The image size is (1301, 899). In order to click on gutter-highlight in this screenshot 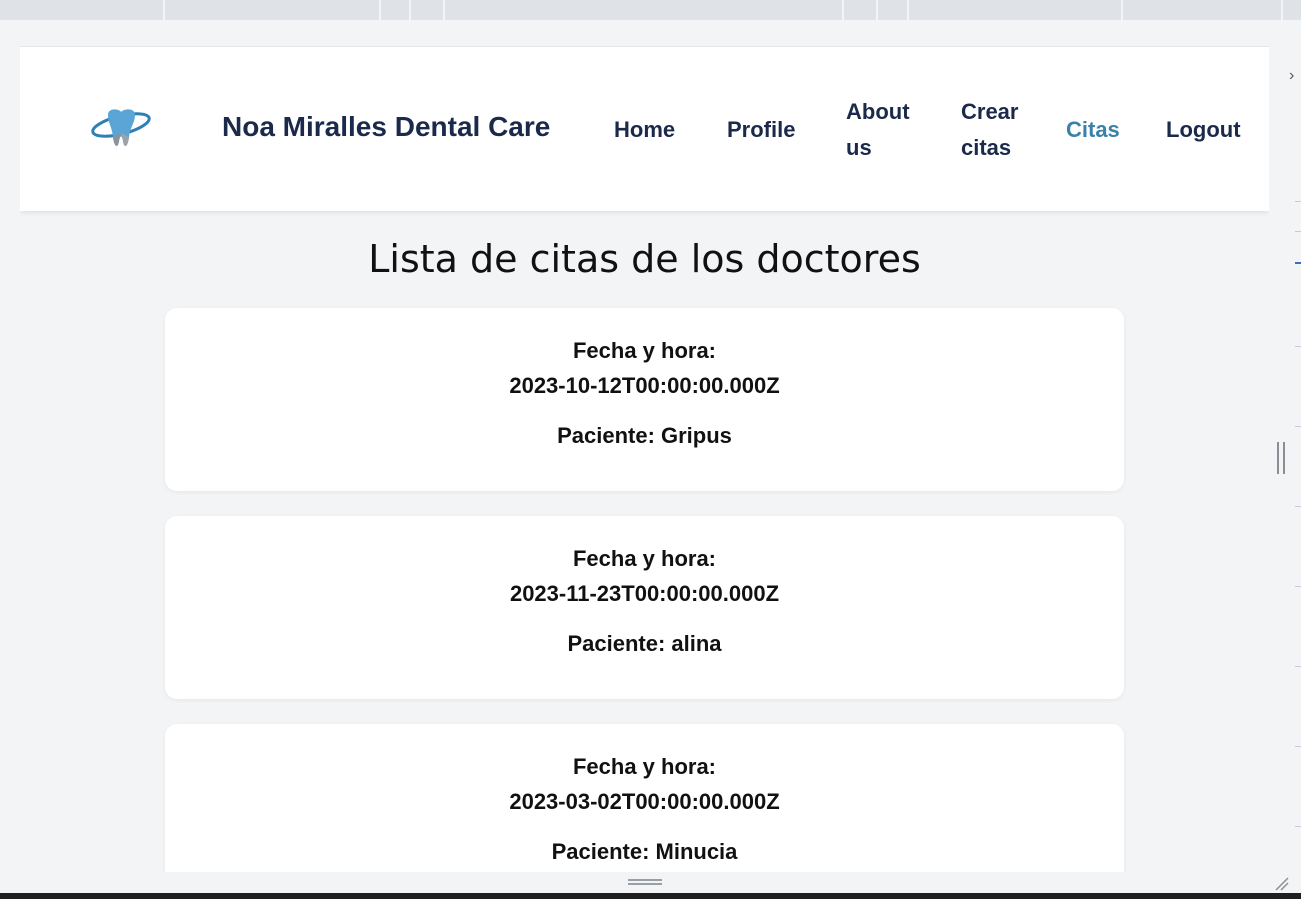, I will do `click(1298, 263)`.